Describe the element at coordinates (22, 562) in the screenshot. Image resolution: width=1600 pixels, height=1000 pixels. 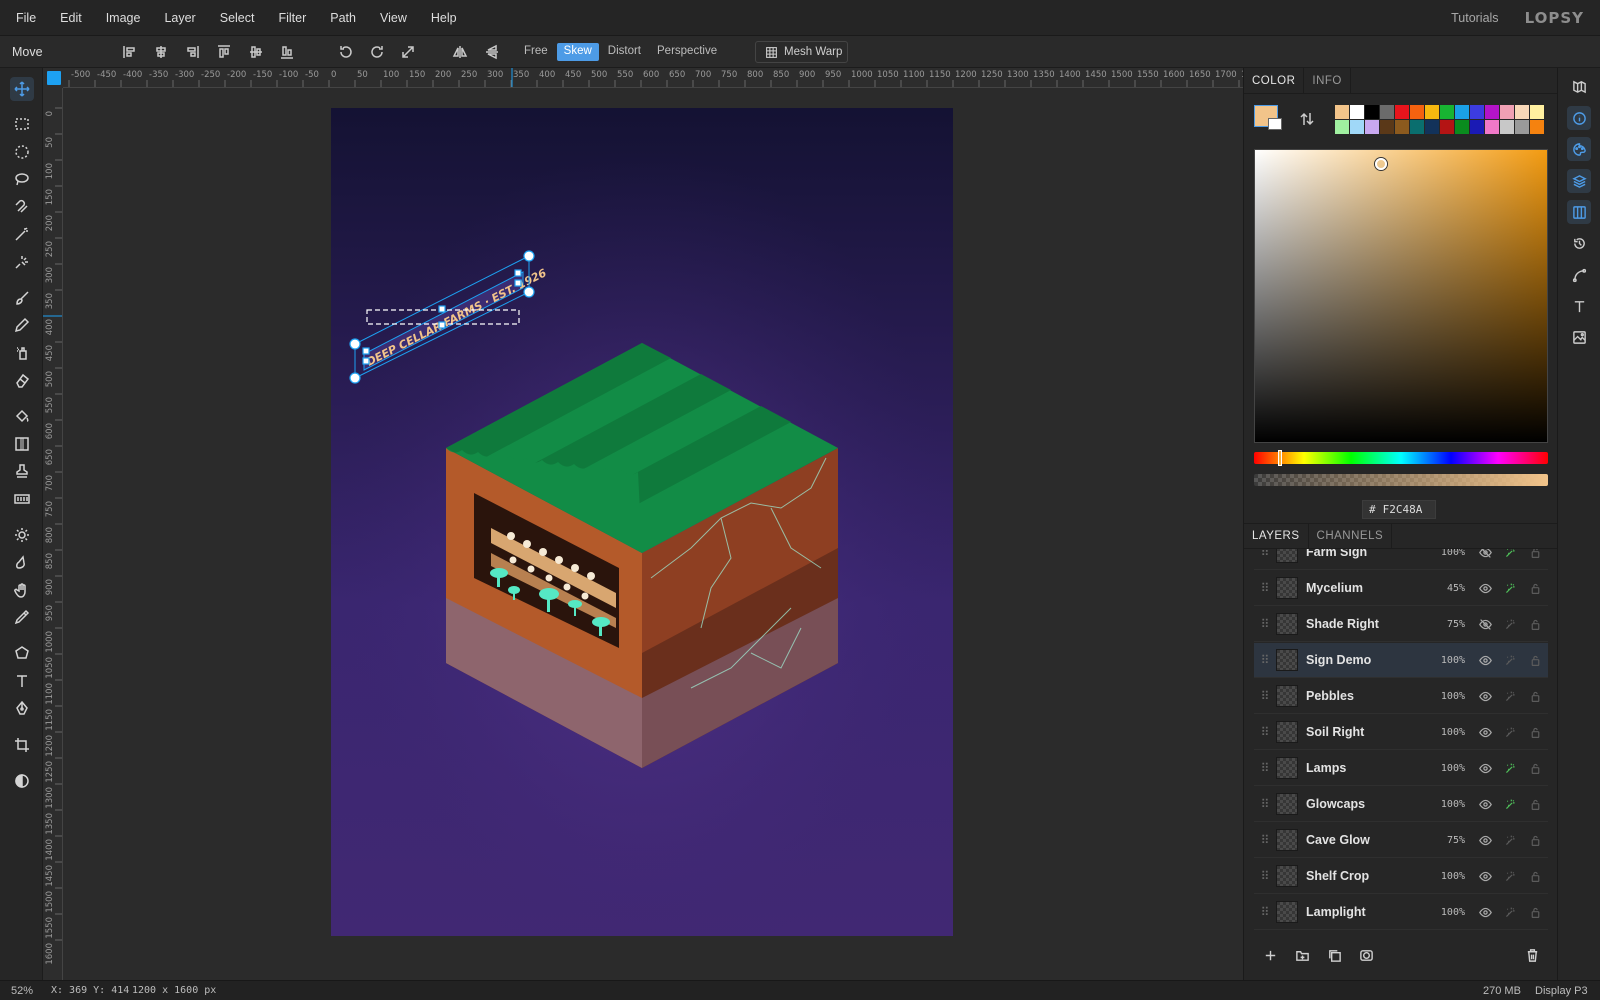
I see `smudge-icon` at that location.